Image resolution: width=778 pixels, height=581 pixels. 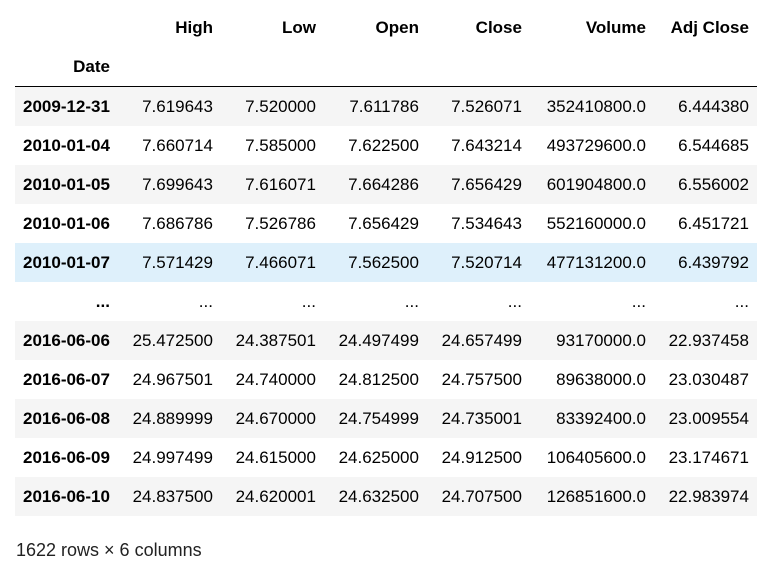 I want to click on column-header-high: High, so click(x=194, y=27).